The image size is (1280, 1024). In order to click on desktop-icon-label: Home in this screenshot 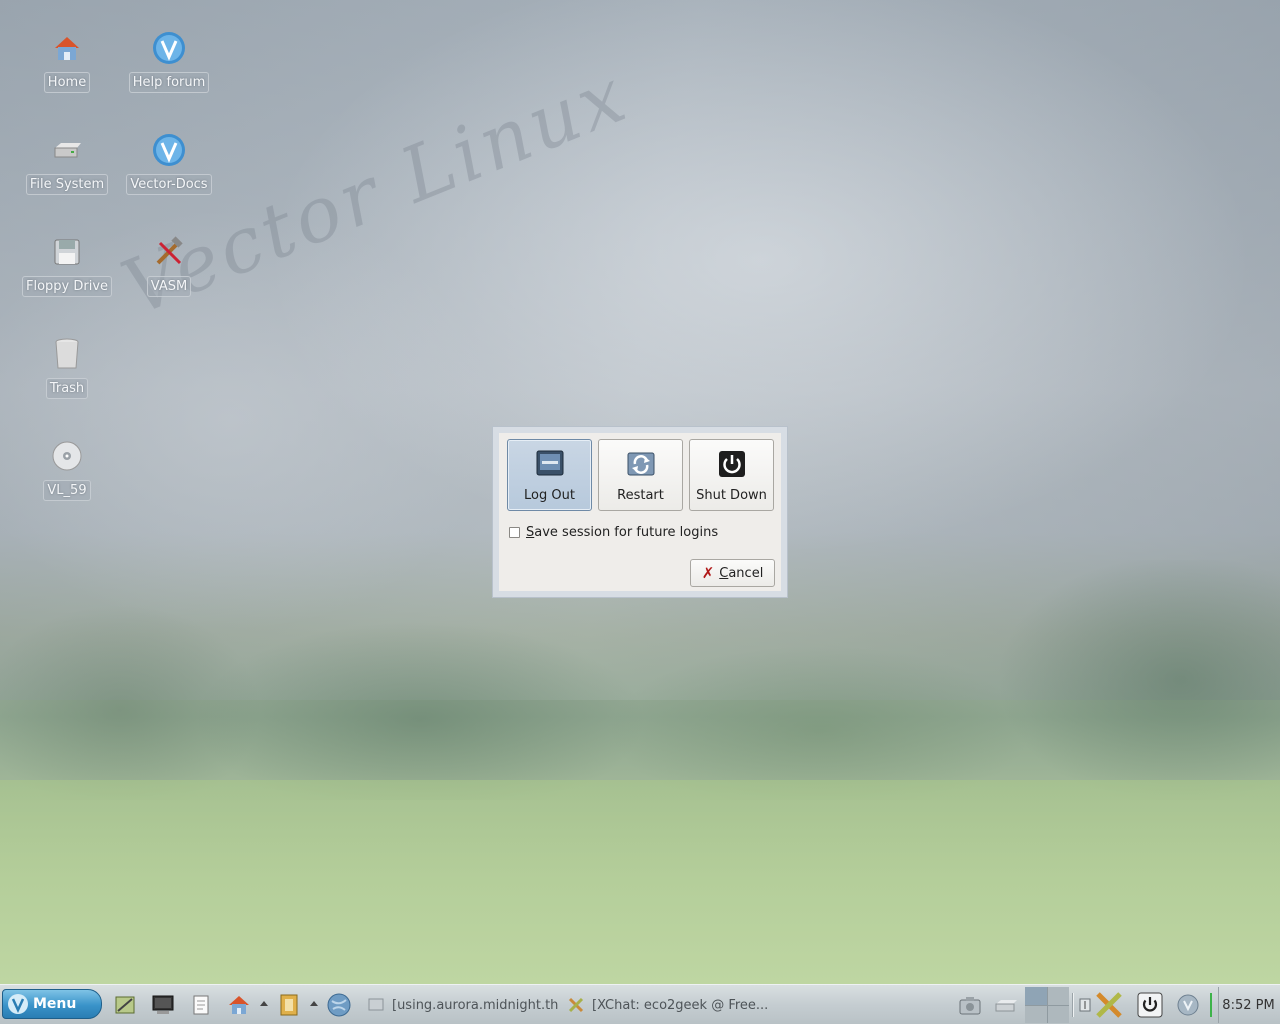, I will do `click(67, 82)`.